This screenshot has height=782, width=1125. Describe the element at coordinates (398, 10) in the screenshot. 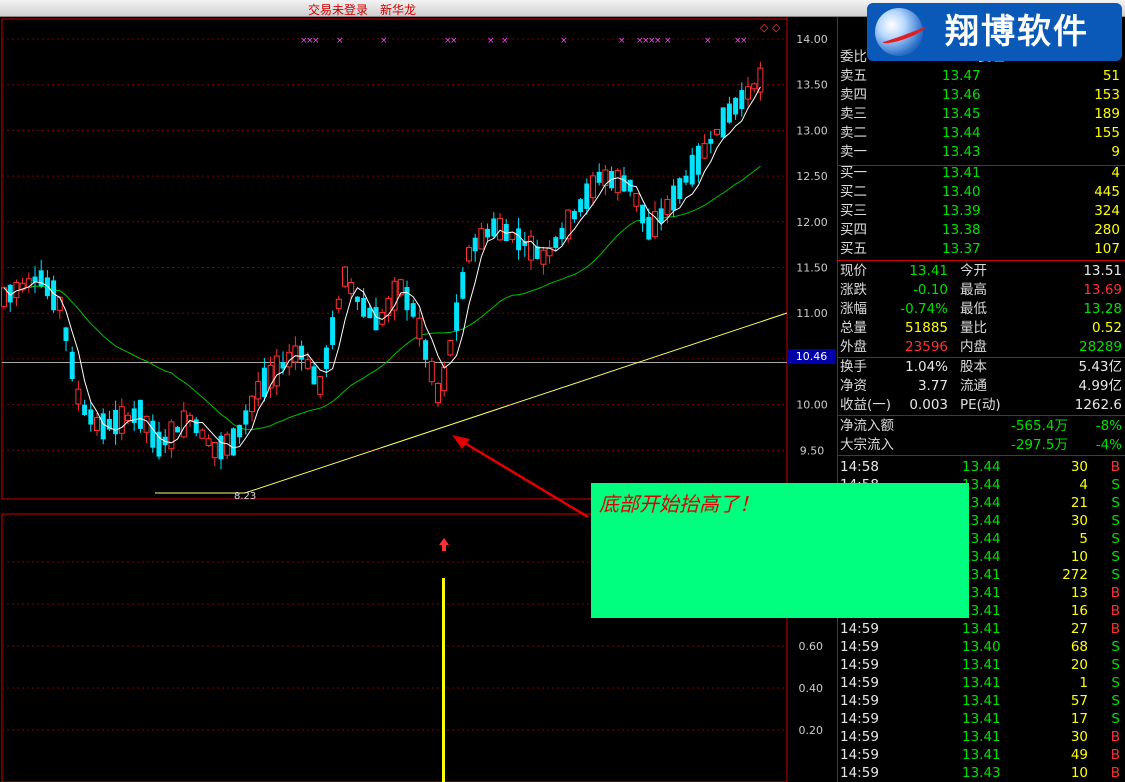

I see `broker-name: 新华龙` at that location.